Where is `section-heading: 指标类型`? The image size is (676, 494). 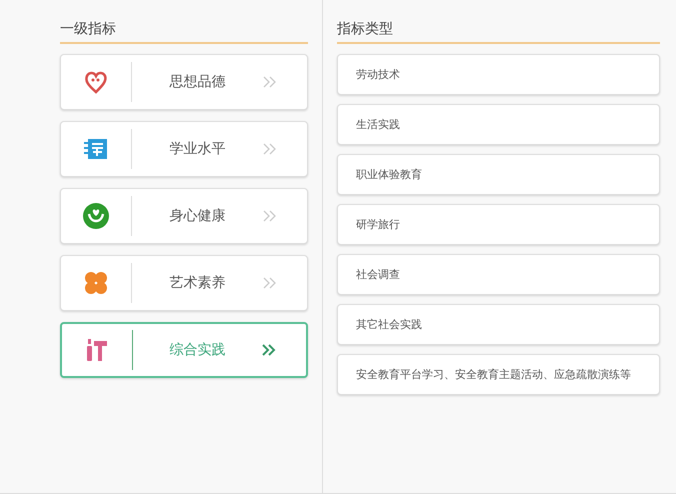 section-heading: 指标类型 is located at coordinates (498, 32).